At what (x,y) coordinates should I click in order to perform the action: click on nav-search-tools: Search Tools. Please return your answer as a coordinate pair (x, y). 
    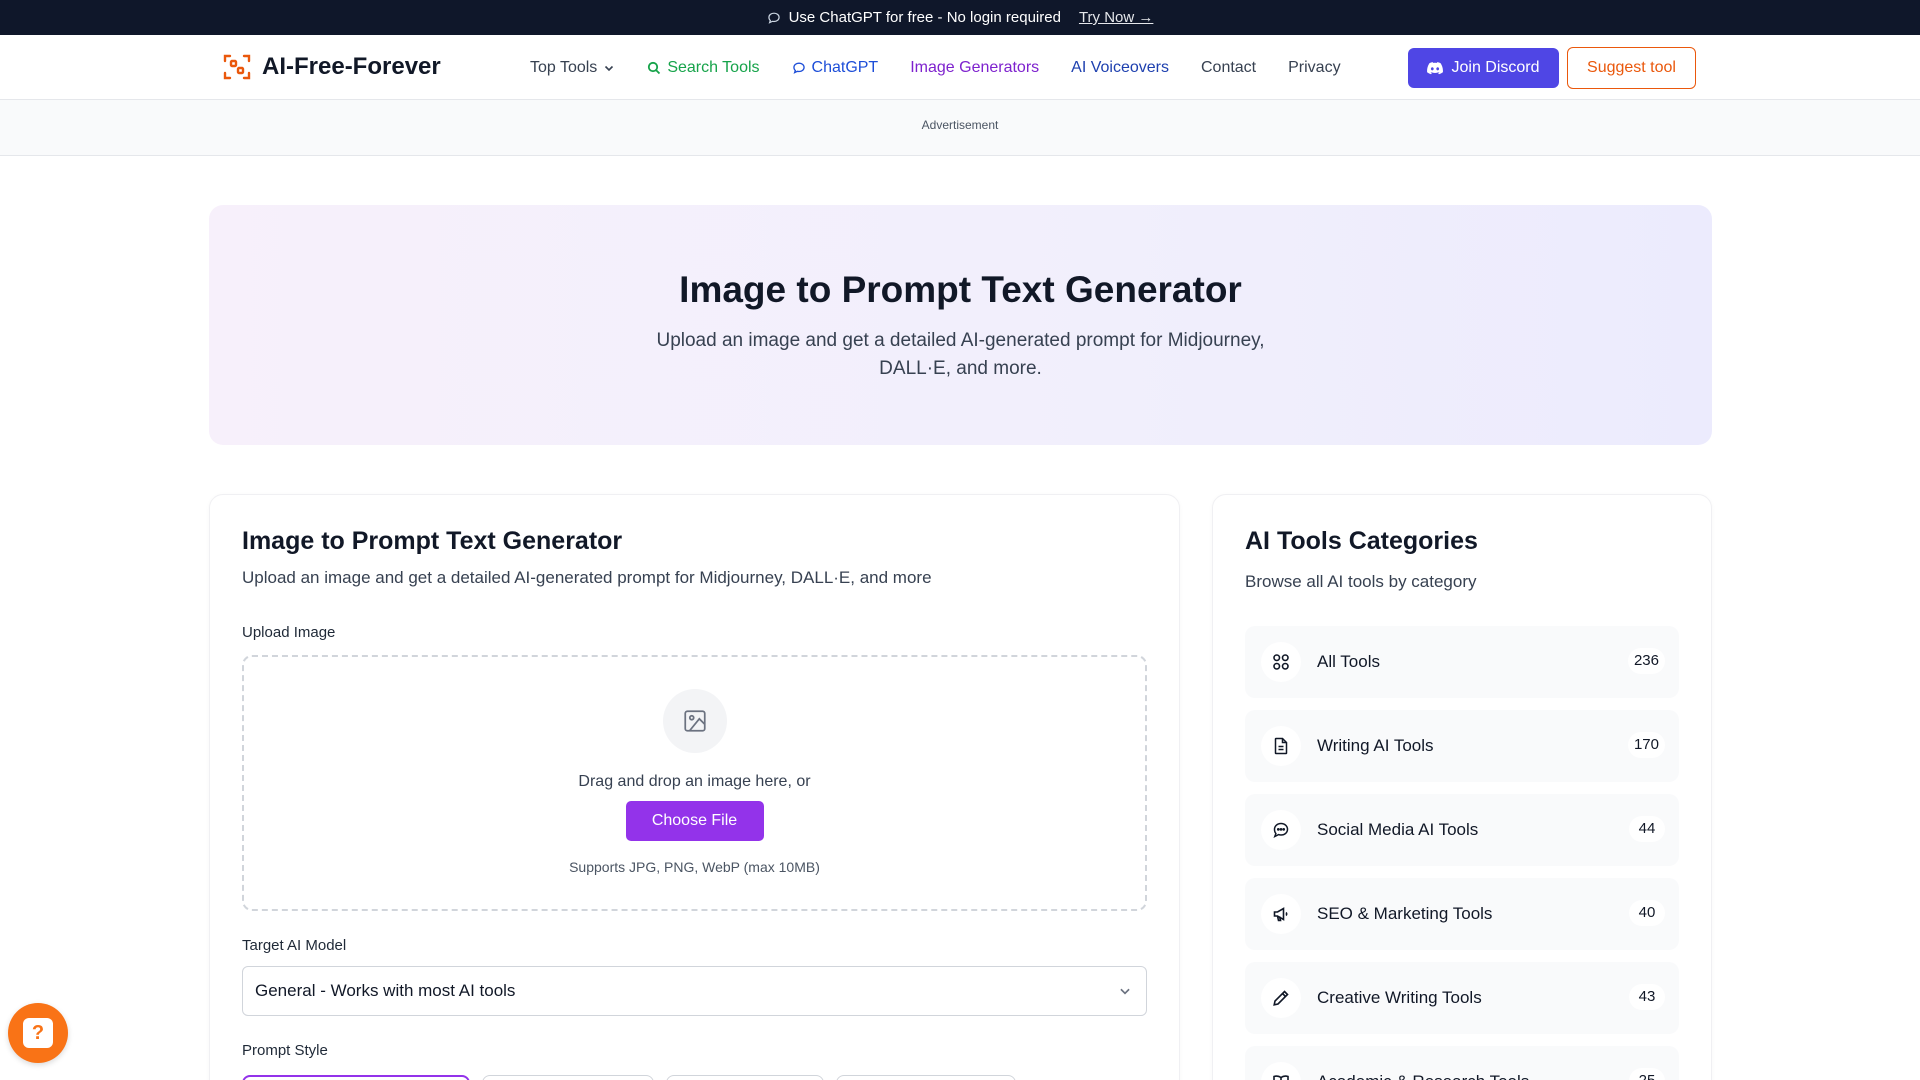
    Looking at the image, I should click on (703, 67).